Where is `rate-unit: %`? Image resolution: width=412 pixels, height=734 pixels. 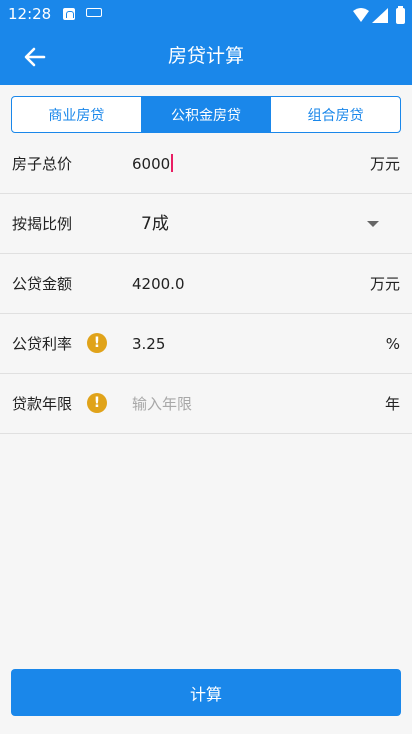 rate-unit: % is located at coordinates (392, 344).